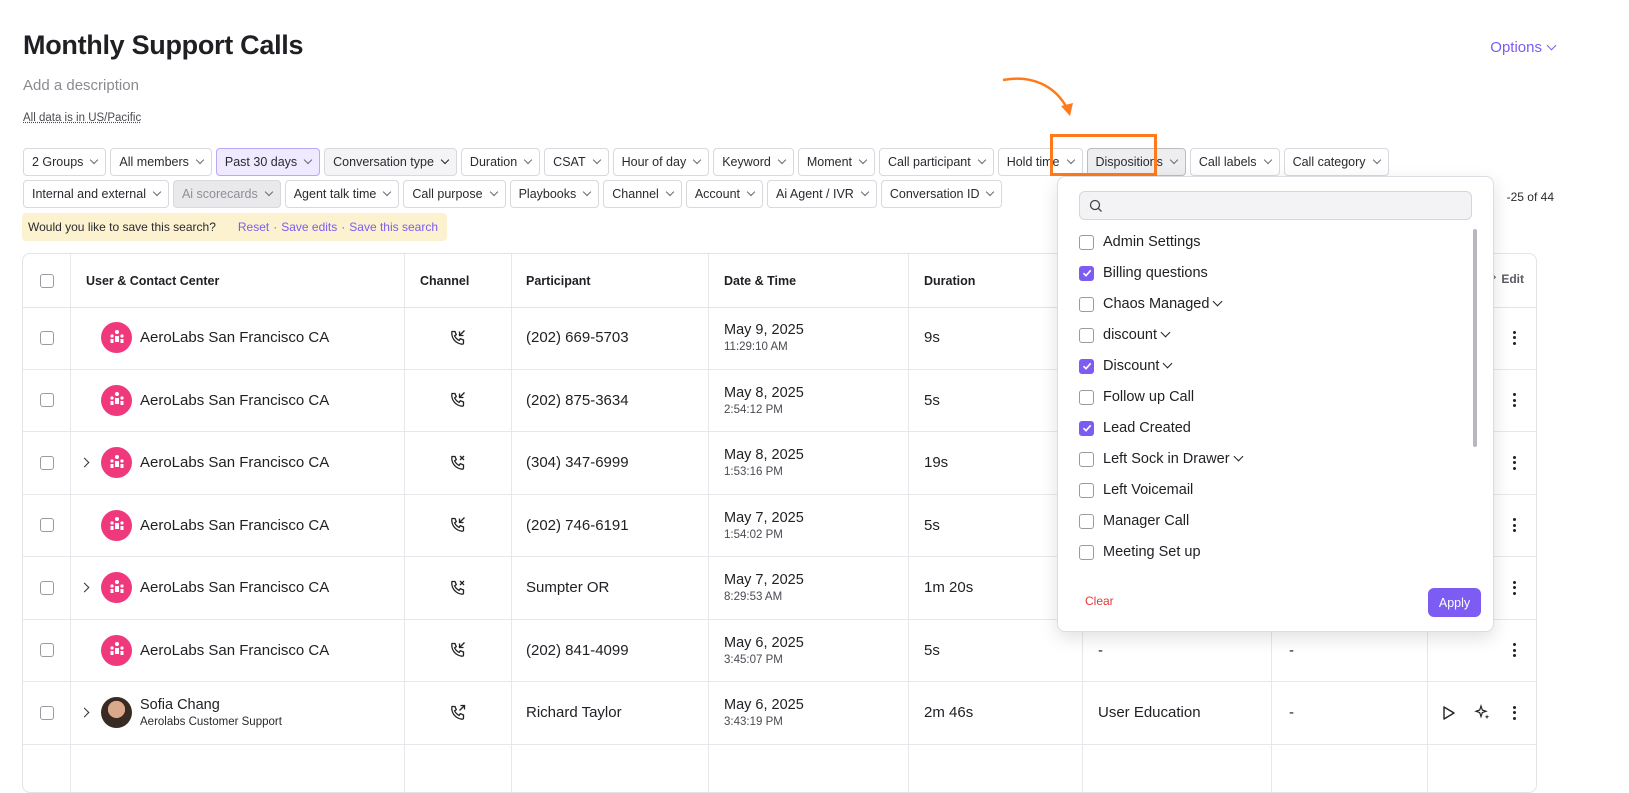 Image resolution: width=1629 pixels, height=793 pixels. Describe the element at coordinates (81, 85) in the screenshot. I see `description-field: Add a description` at that location.